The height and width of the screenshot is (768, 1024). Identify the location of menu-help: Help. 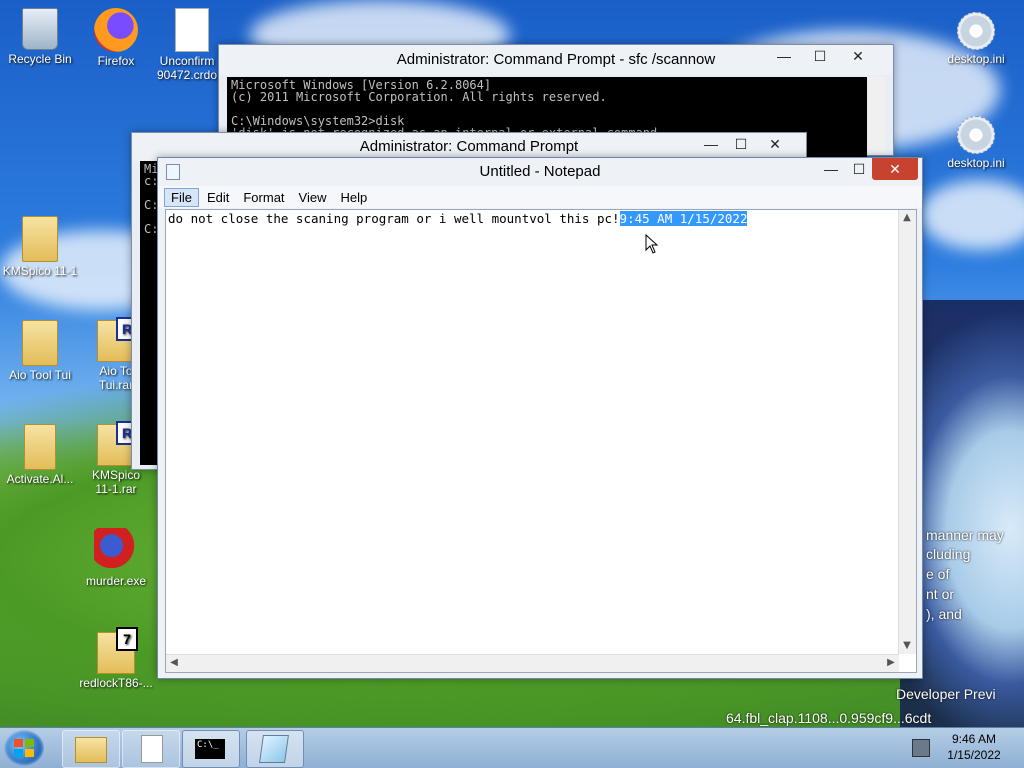
(353, 197).